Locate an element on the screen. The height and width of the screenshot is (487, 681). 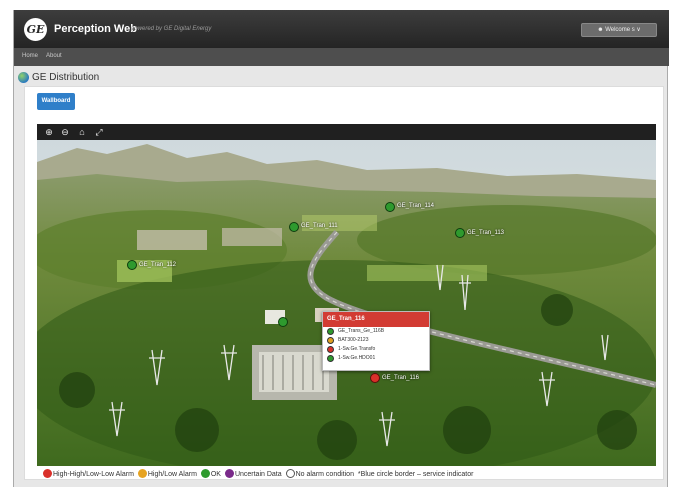
legend-item: High/Low Alarm is located at coordinates (167, 473).